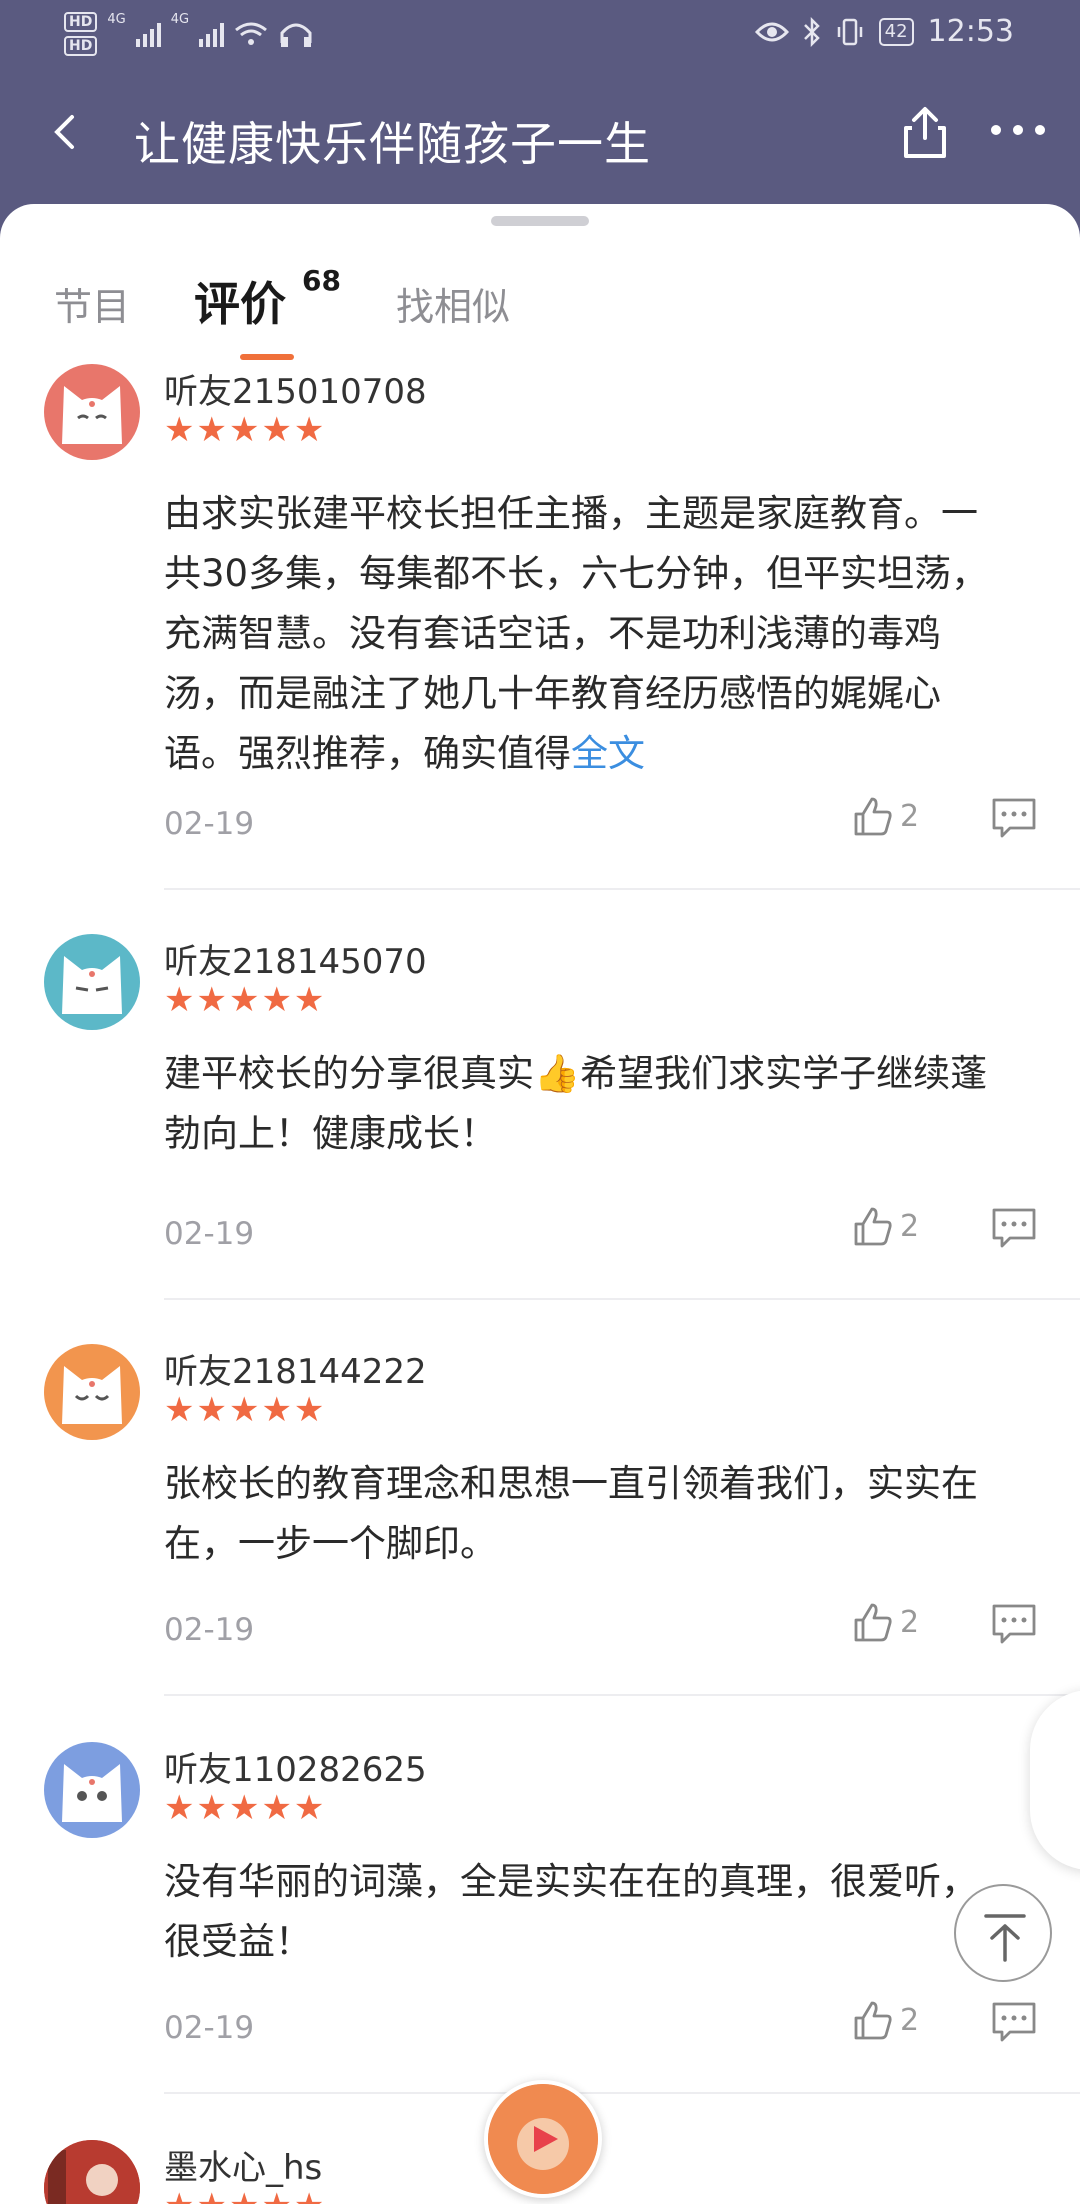  I want to click on status-bar: HD HD 4G 4G 42 12:53, so click(540, 35).